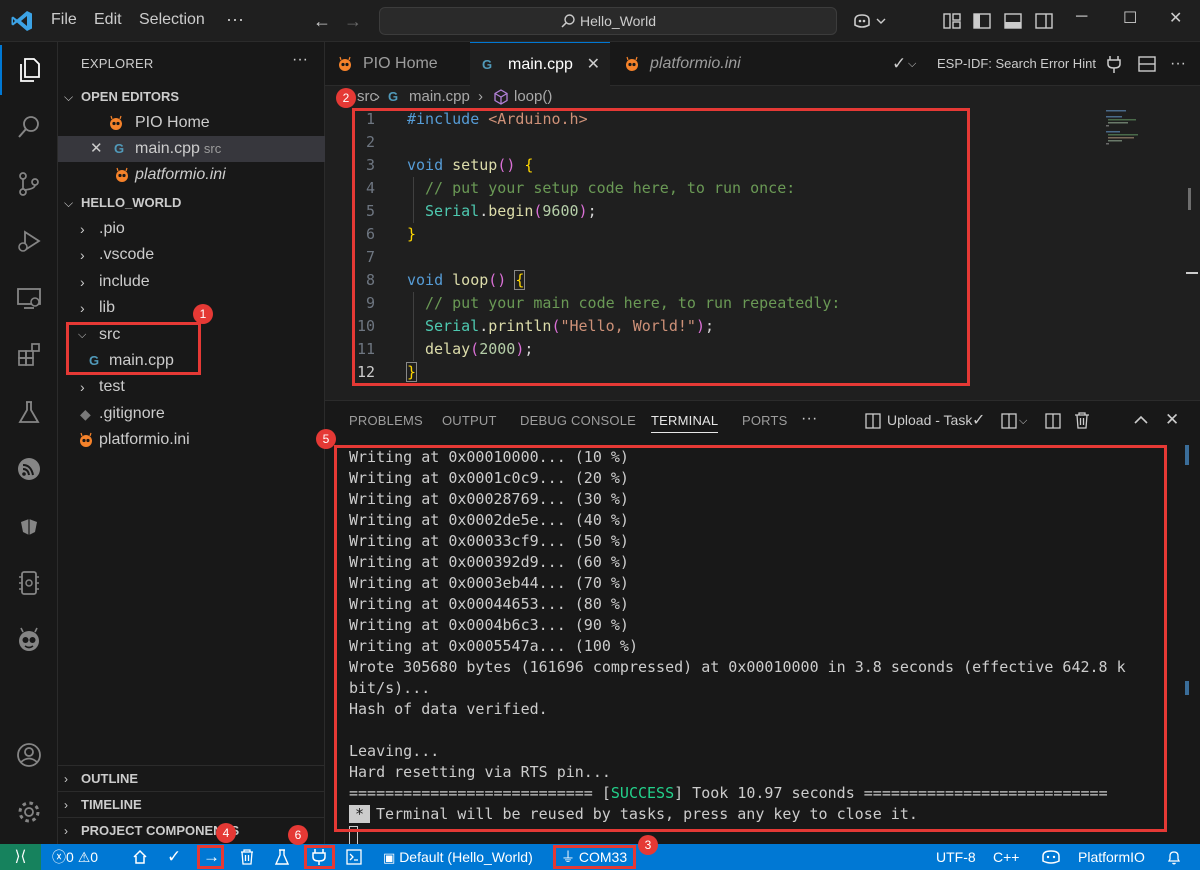  I want to click on more-actions-icon: ···, so click(1178, 64).